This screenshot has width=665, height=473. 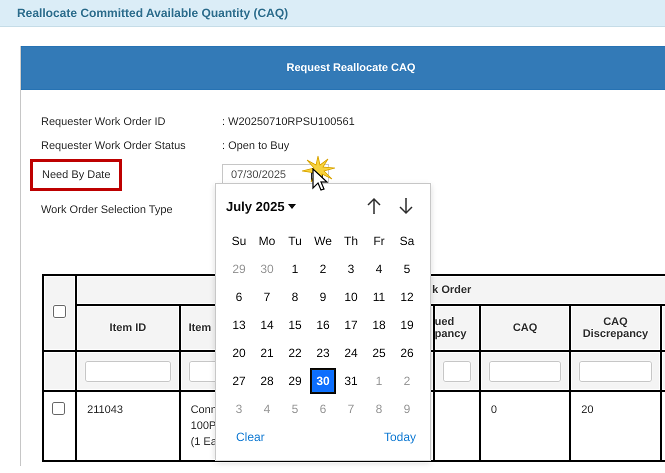 What do you see at coordinates (292, 206) in the screenshot?
I see `caret-icon` at bounding box center [292, 206].